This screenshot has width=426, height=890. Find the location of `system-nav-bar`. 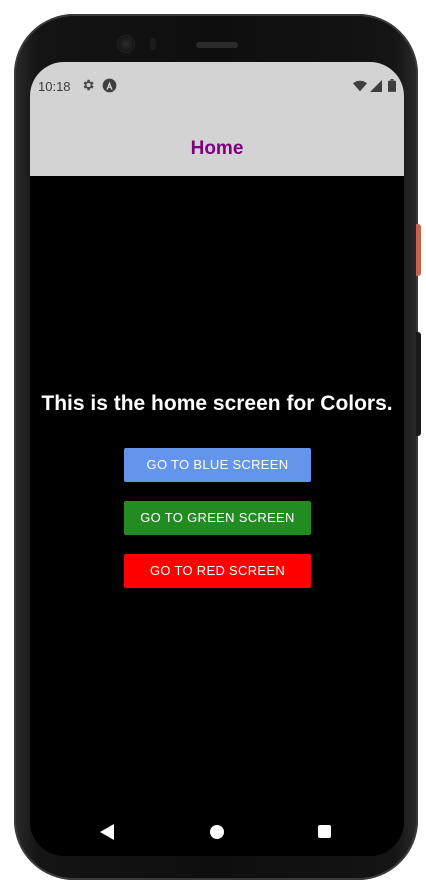

system-nav-bar is located at coordinates (217, 836).